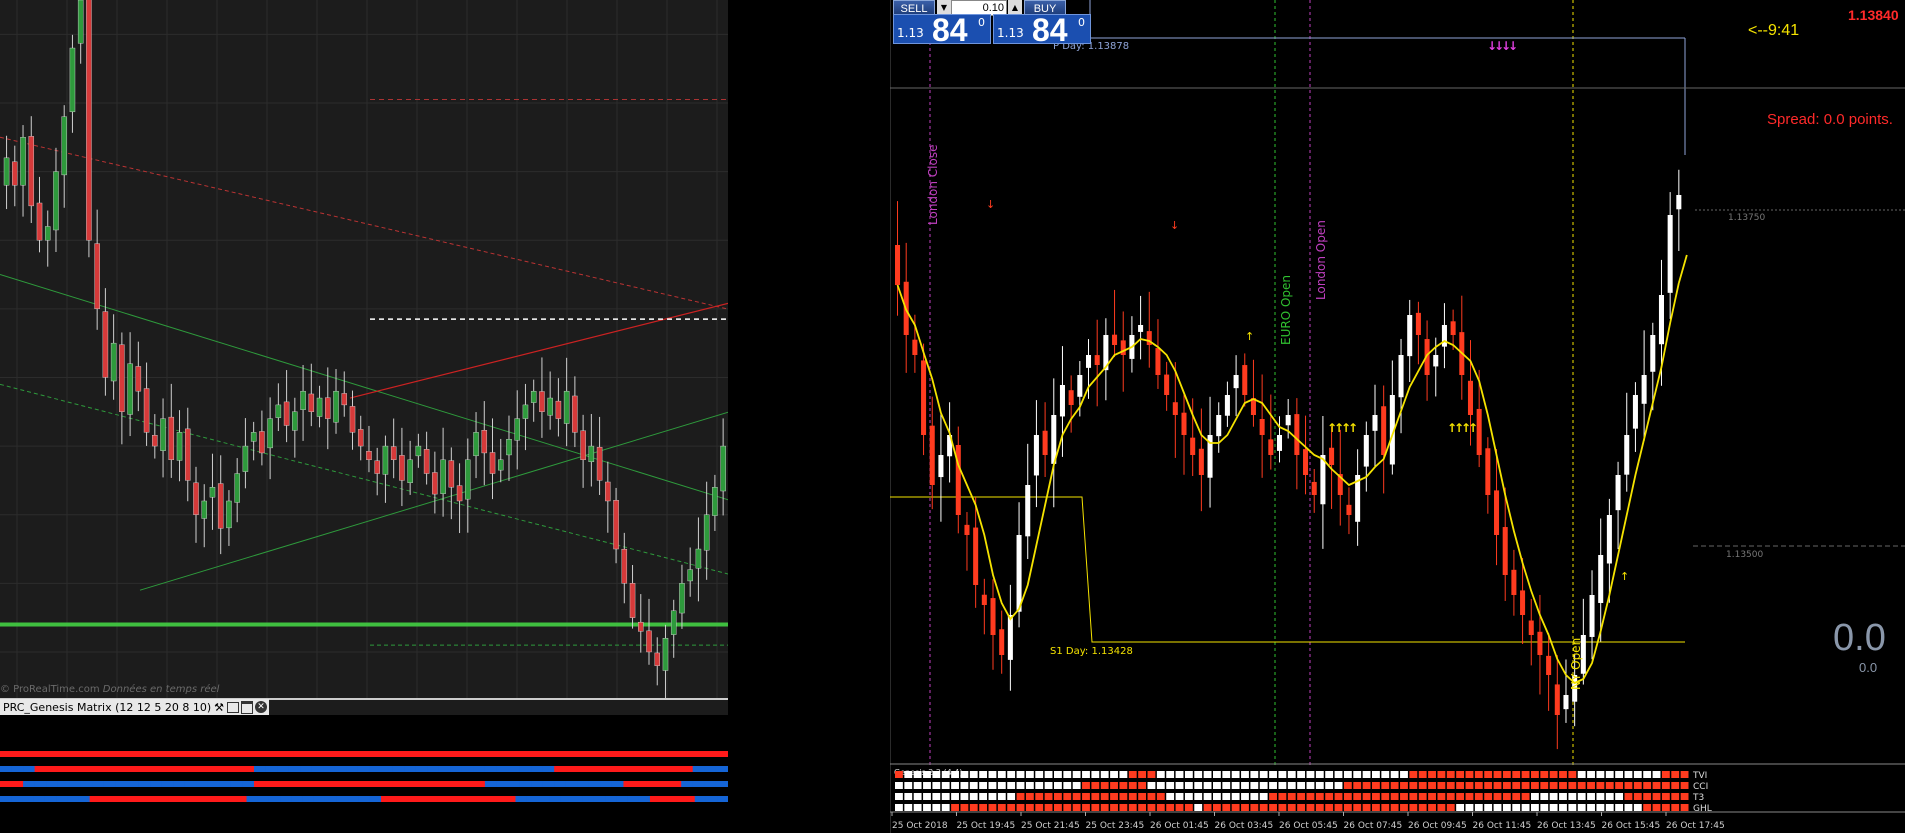 The height and width of the screenshot is (833, 1905). What do you see at coordinates (261, 707) in the screenshot?
I see `close-icon: ✕` at bounding box center [261, 707].